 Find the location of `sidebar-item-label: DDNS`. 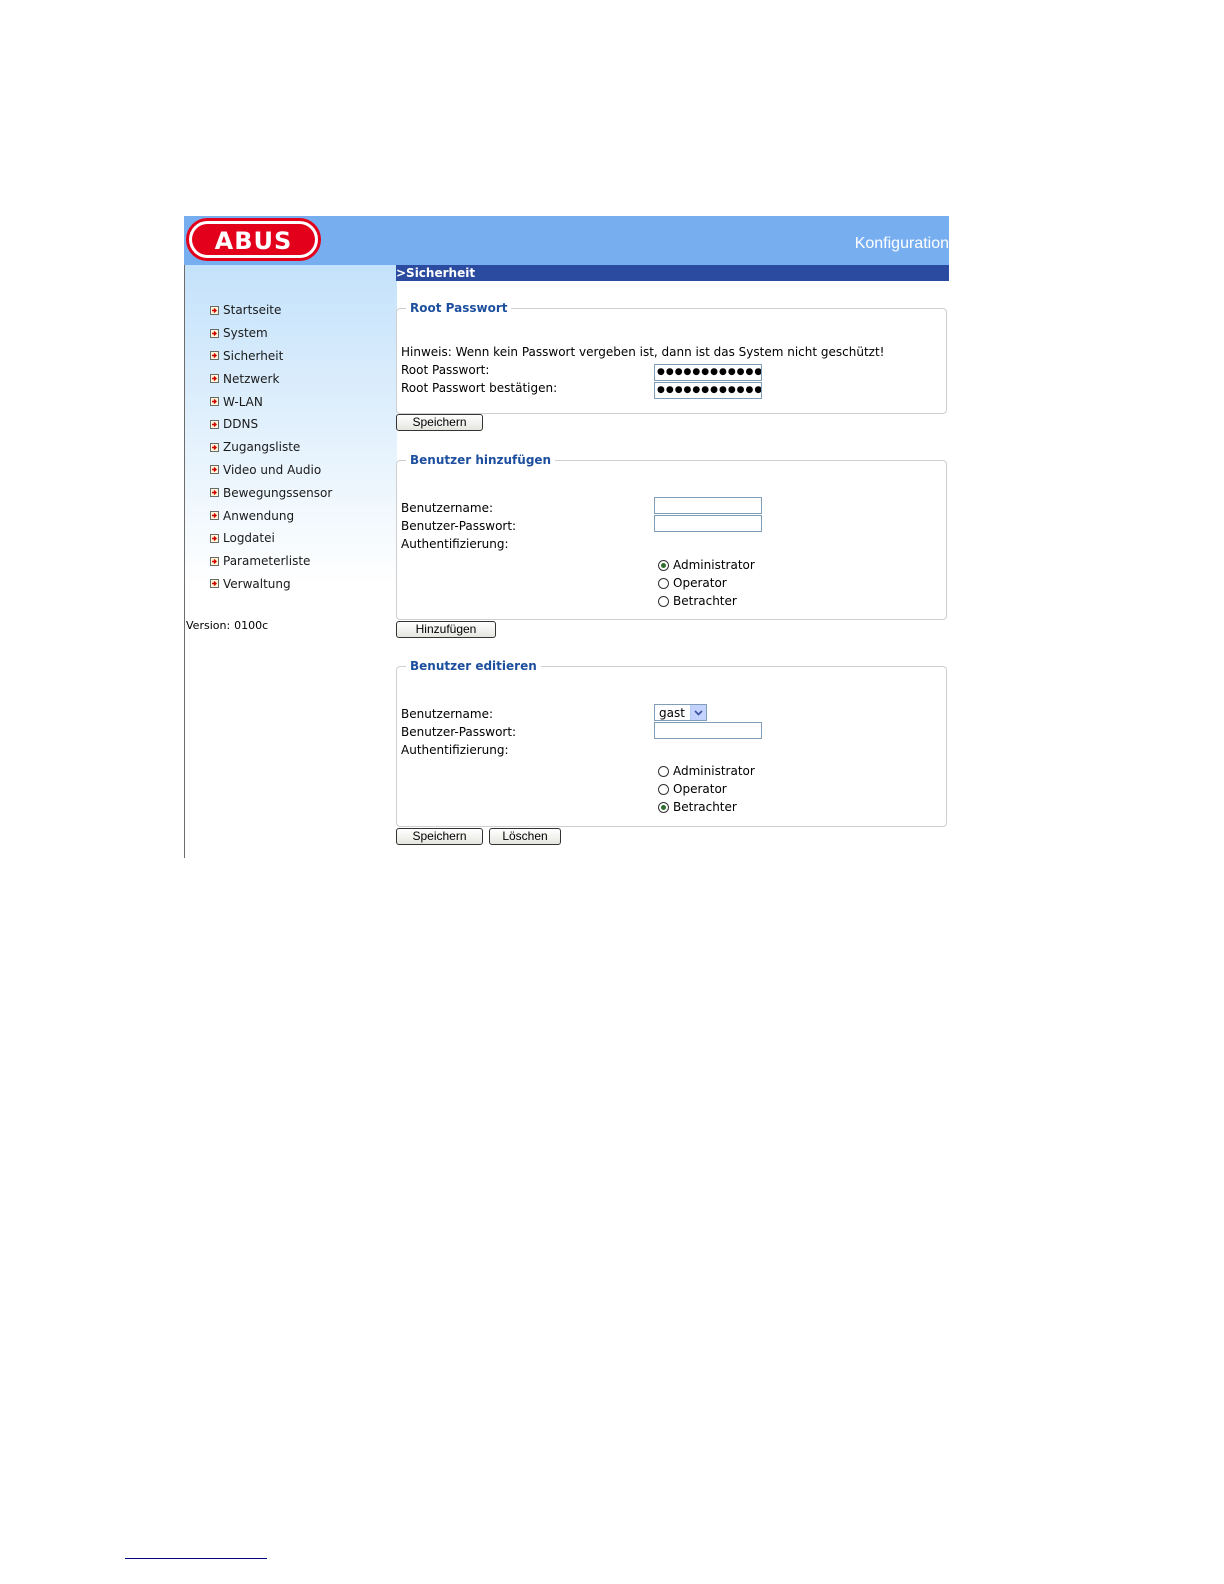

sidebar-item-label: DDNS is located at coordinates (241, 424).